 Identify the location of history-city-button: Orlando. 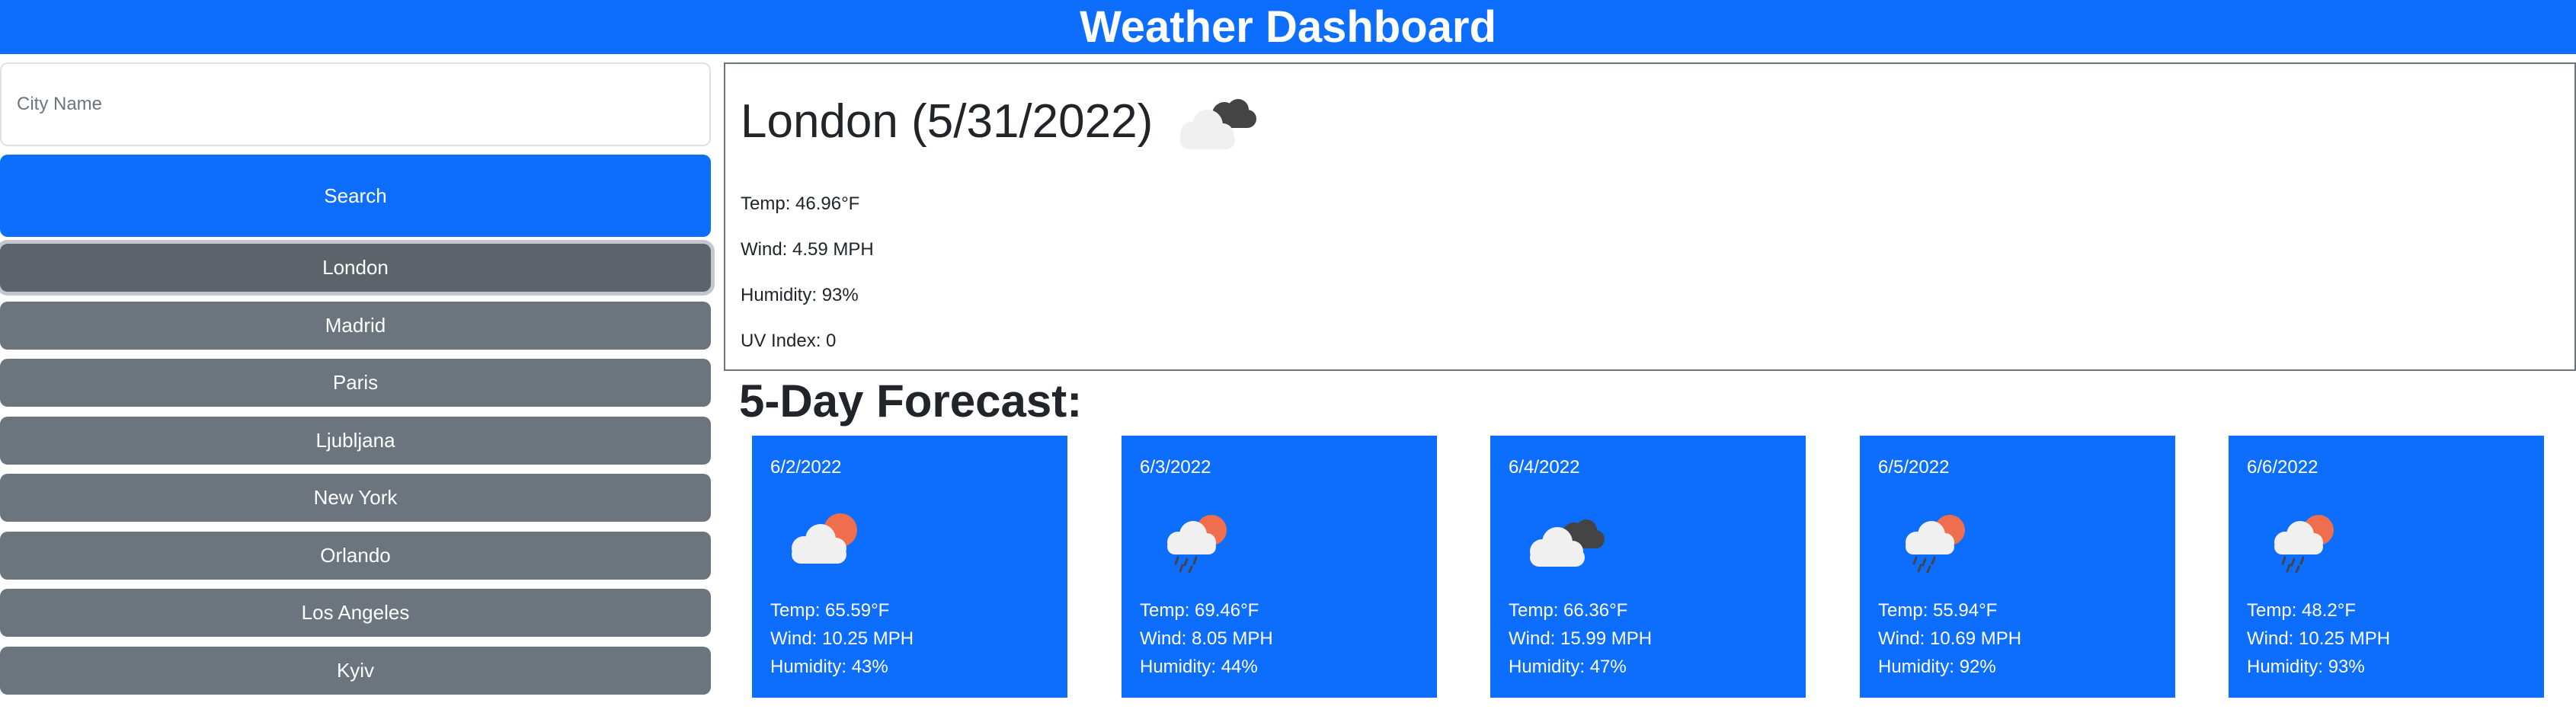
(355, 555).